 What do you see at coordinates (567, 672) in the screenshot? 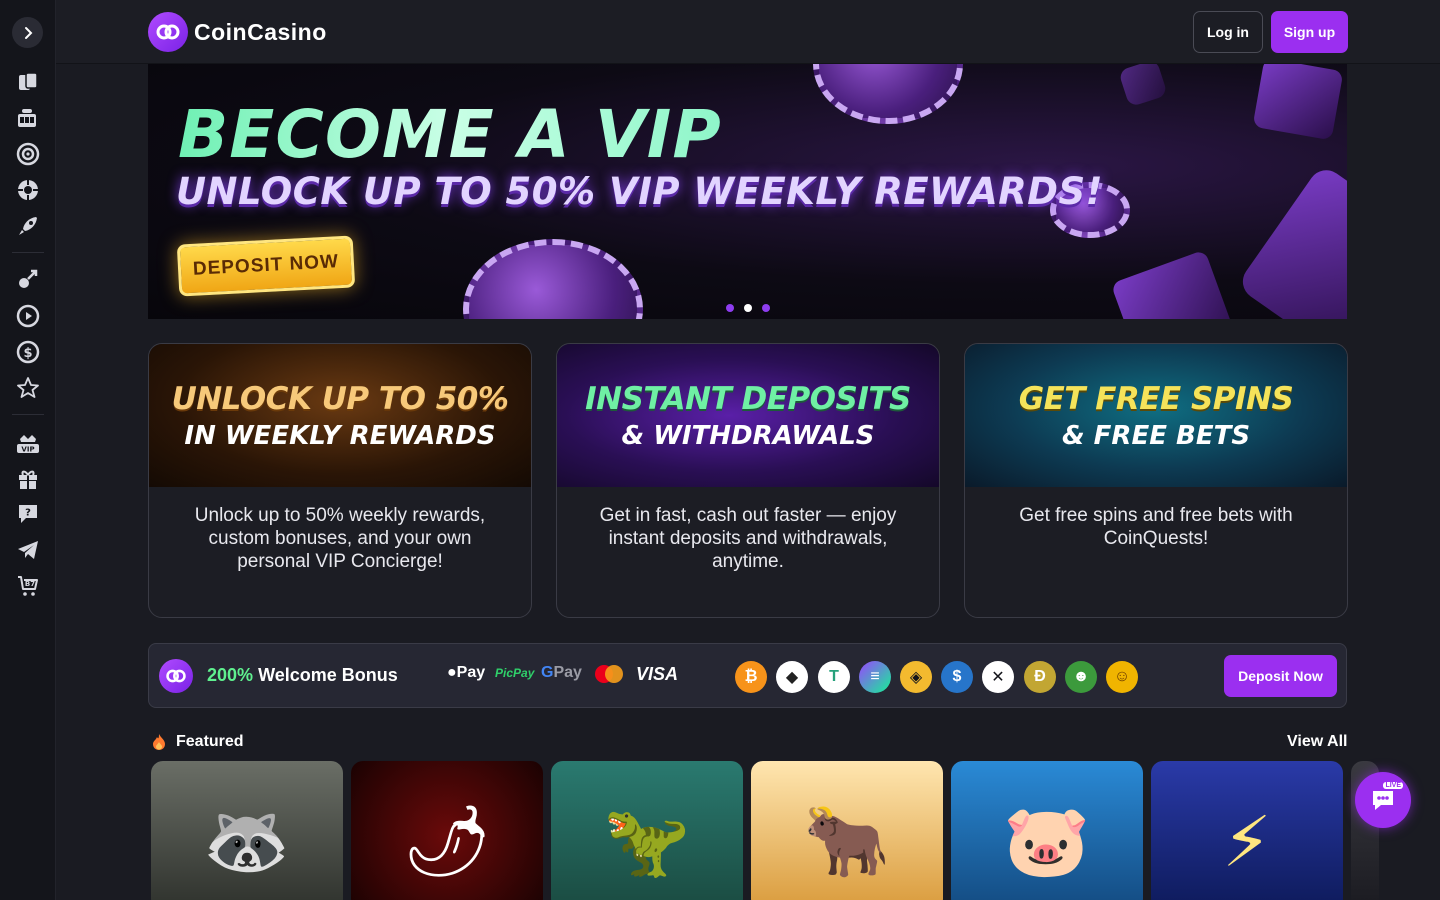
I see `gpay-text: Pay` at bounding box center [567, 672].